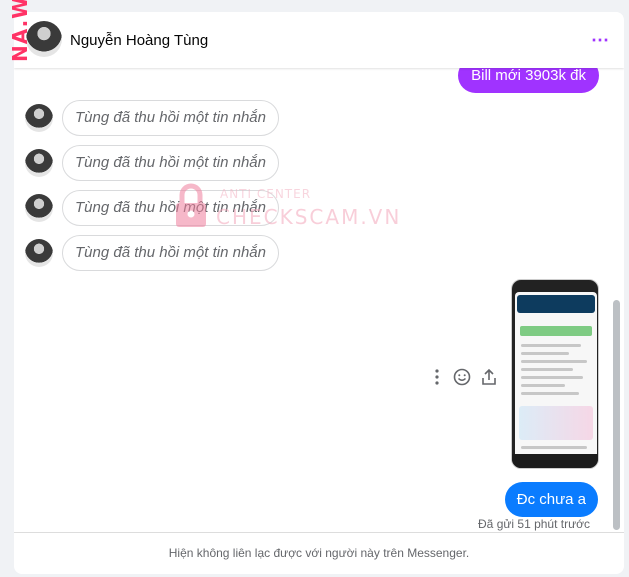 The image size is (629, 577). What do you see at coordinates (319, 40) in the screenshot?
I see `chat-header: Nguyễn Hoàng Tùng ⋯` at bounding box center [319, 40].